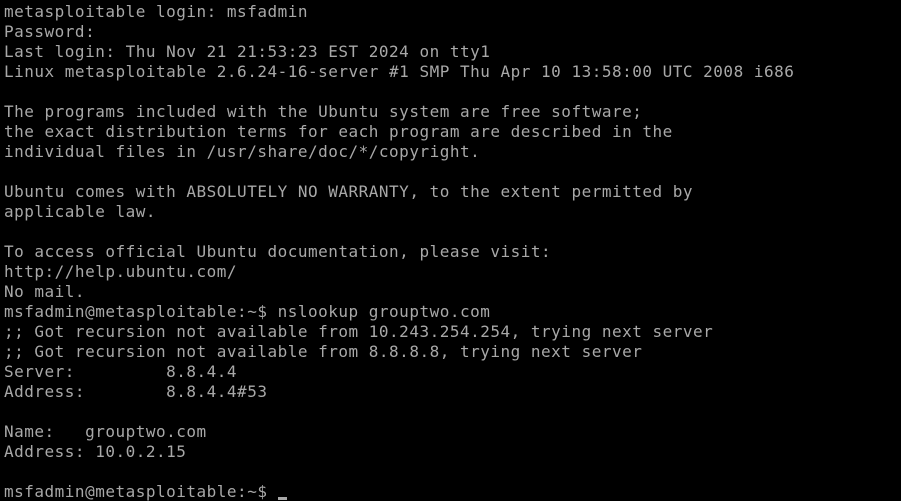  What do you see at coordinates (156, 11) in the screenshot?
I see `terminal-line: metasploitable login: msfadmin` at bounding box center [156, 11].